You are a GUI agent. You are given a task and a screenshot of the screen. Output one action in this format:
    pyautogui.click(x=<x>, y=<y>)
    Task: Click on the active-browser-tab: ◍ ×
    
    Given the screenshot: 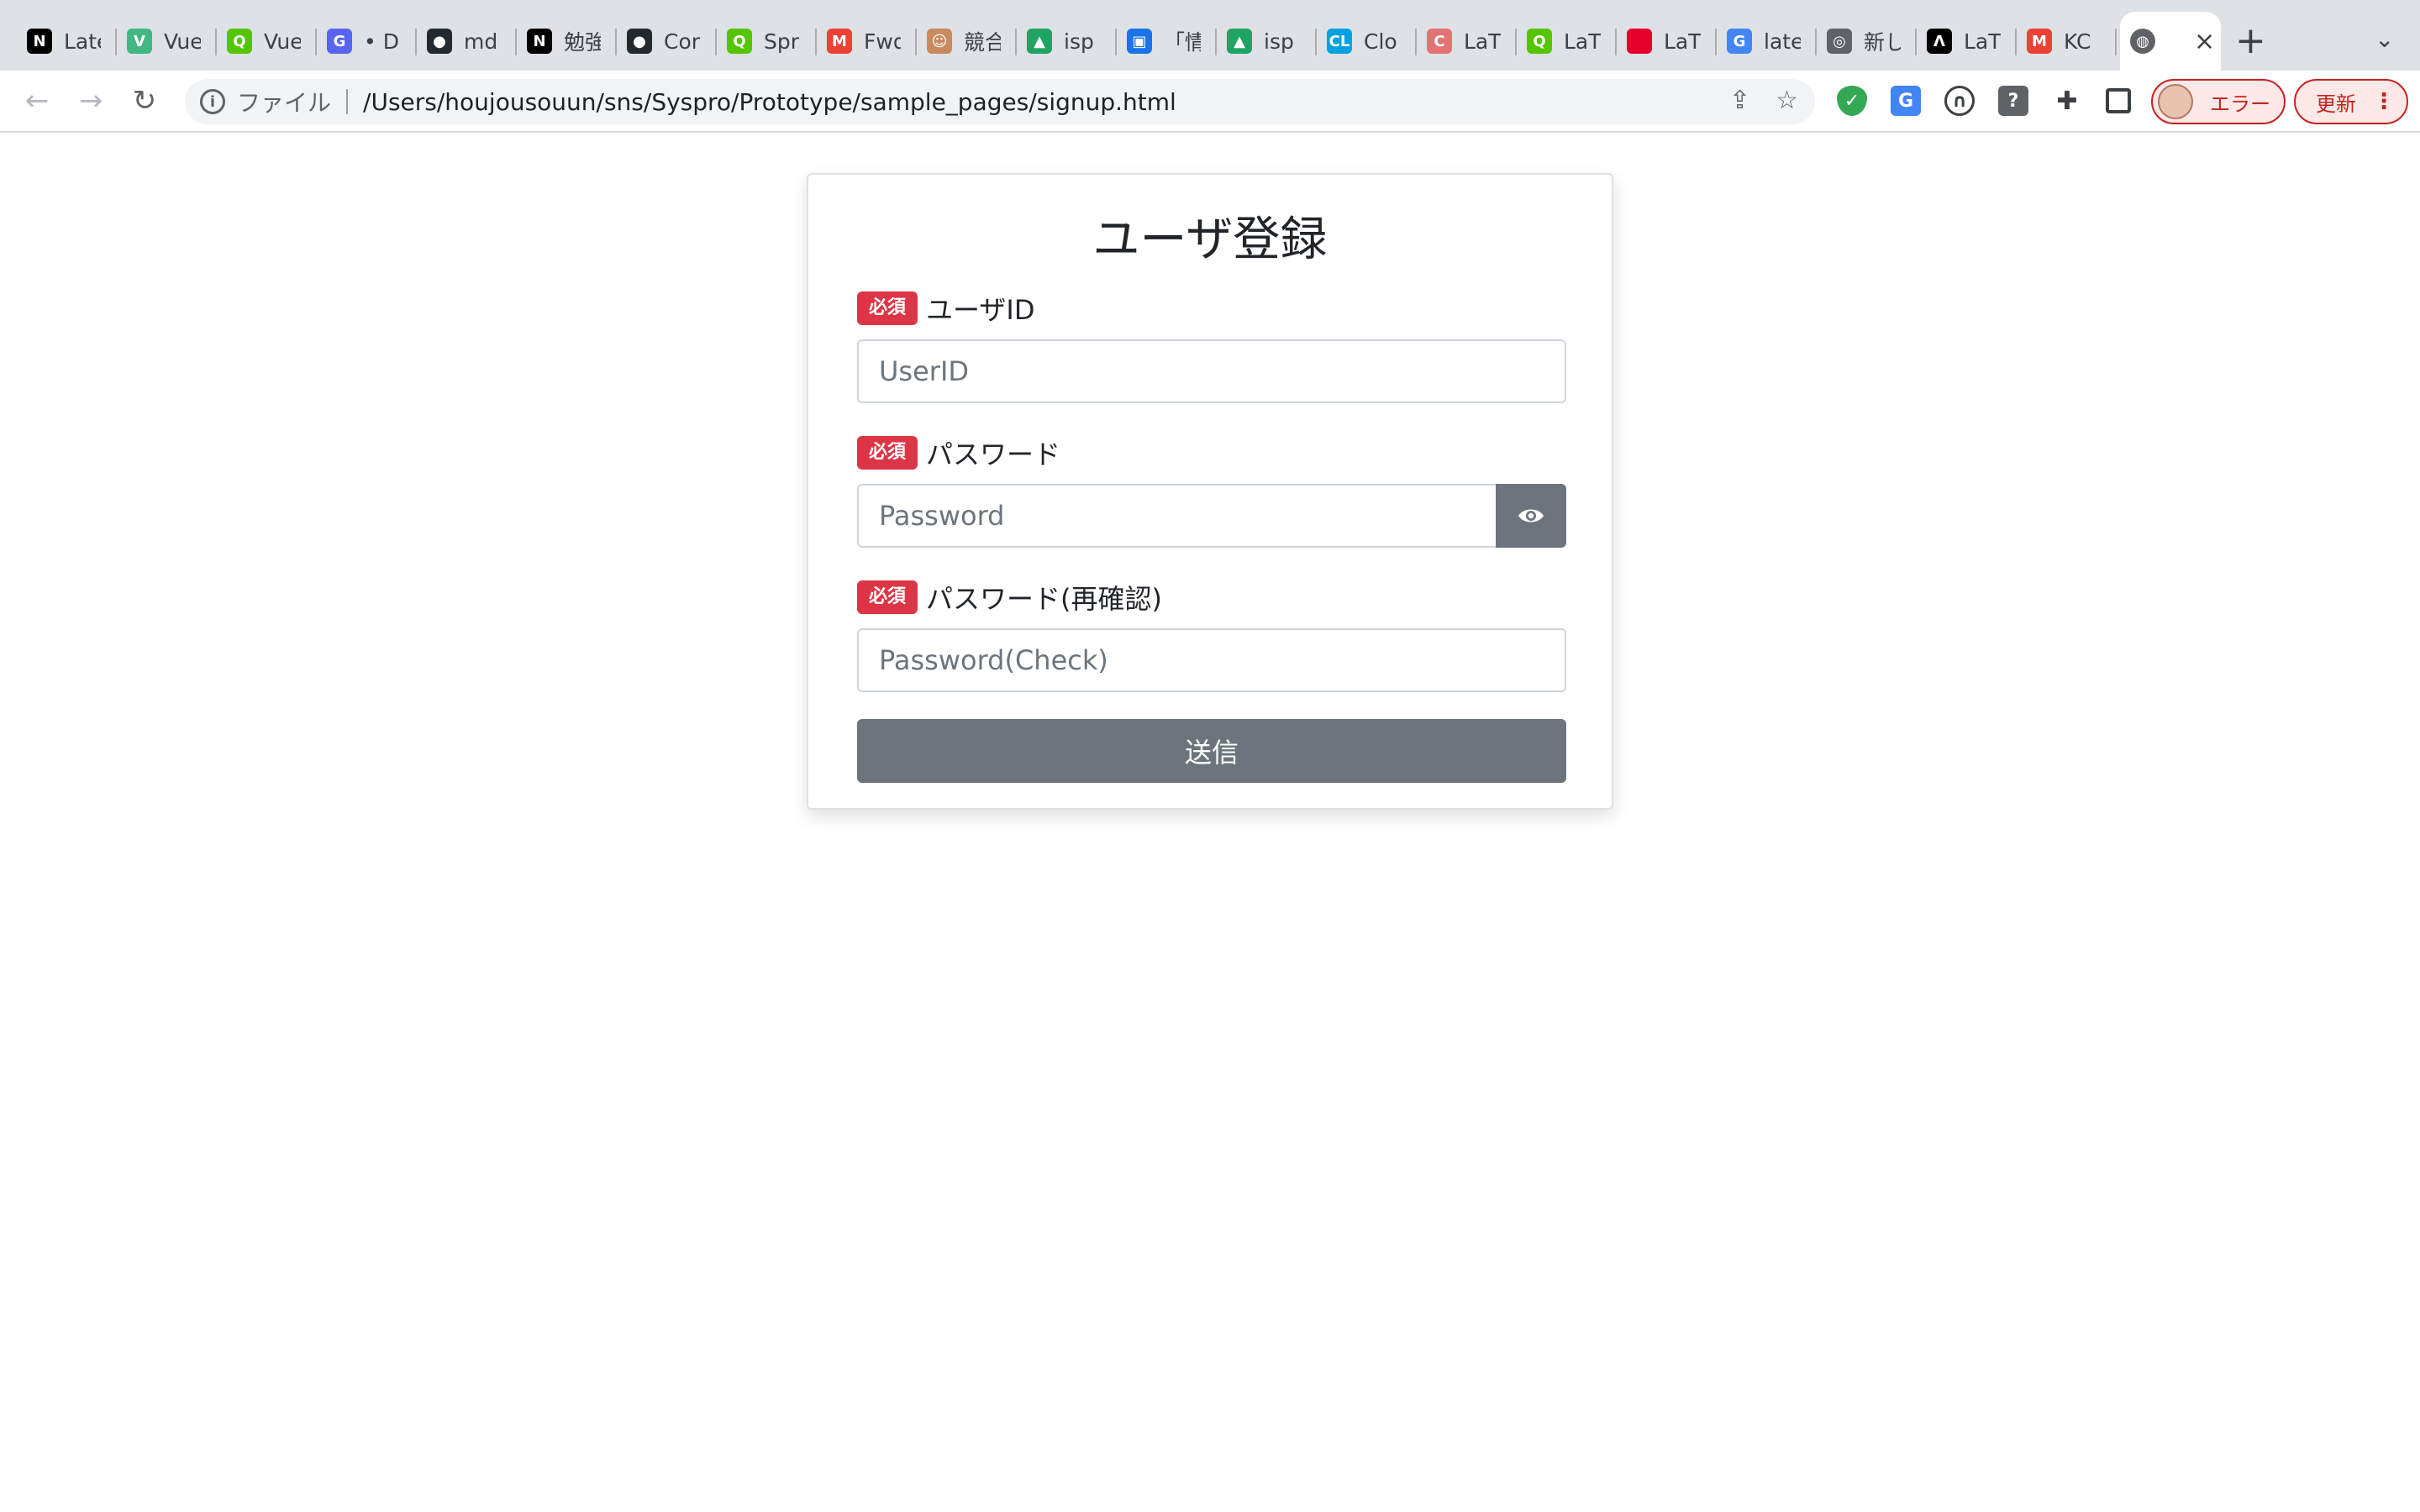 What is the action you would take?
    pyautogui.click(x=2170, y=41)
    